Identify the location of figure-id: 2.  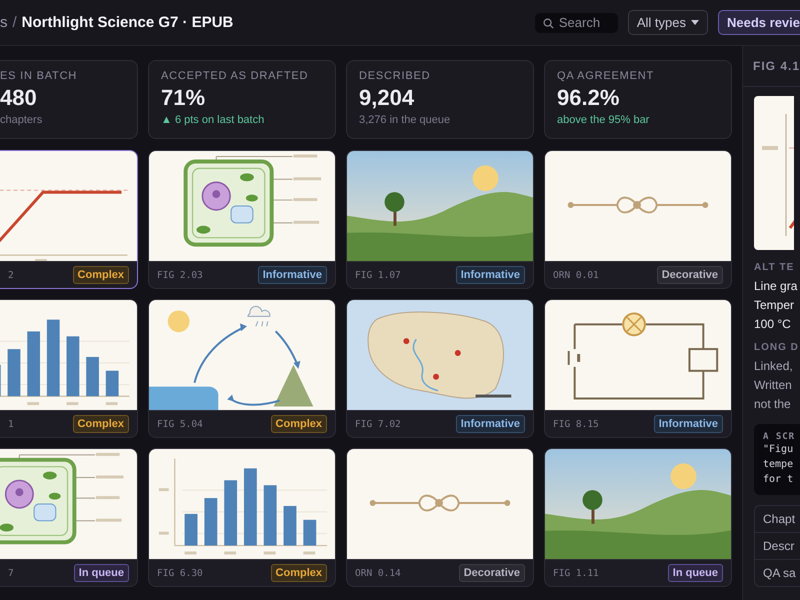
(11, 275).